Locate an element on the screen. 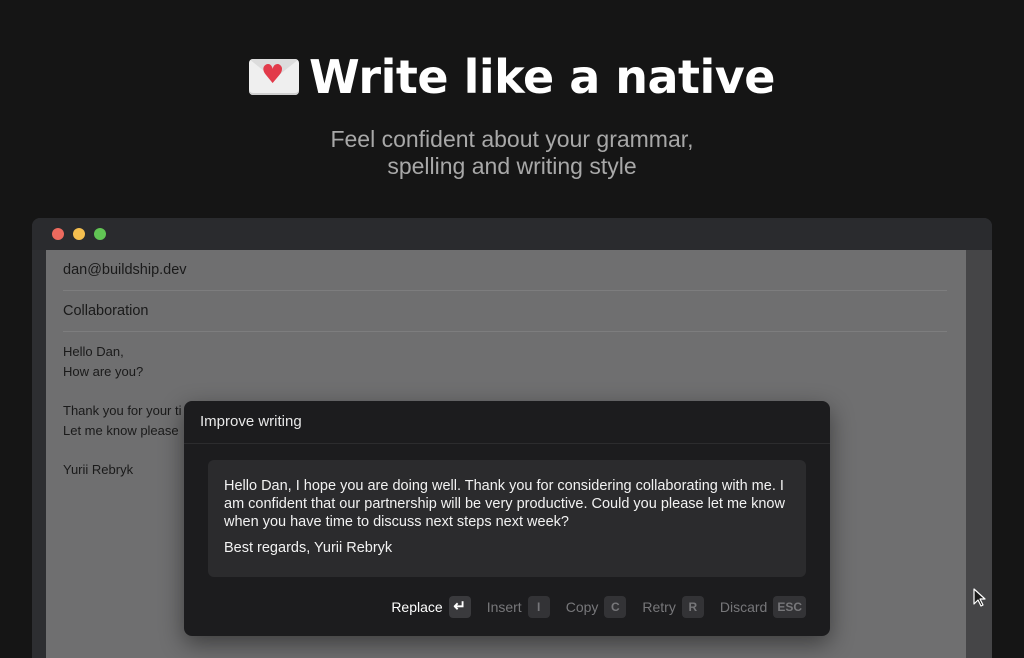 The height and width of the screenshot is (658, 1024). to-field: dan@buildship.dev is located at coordinates (505, 270).